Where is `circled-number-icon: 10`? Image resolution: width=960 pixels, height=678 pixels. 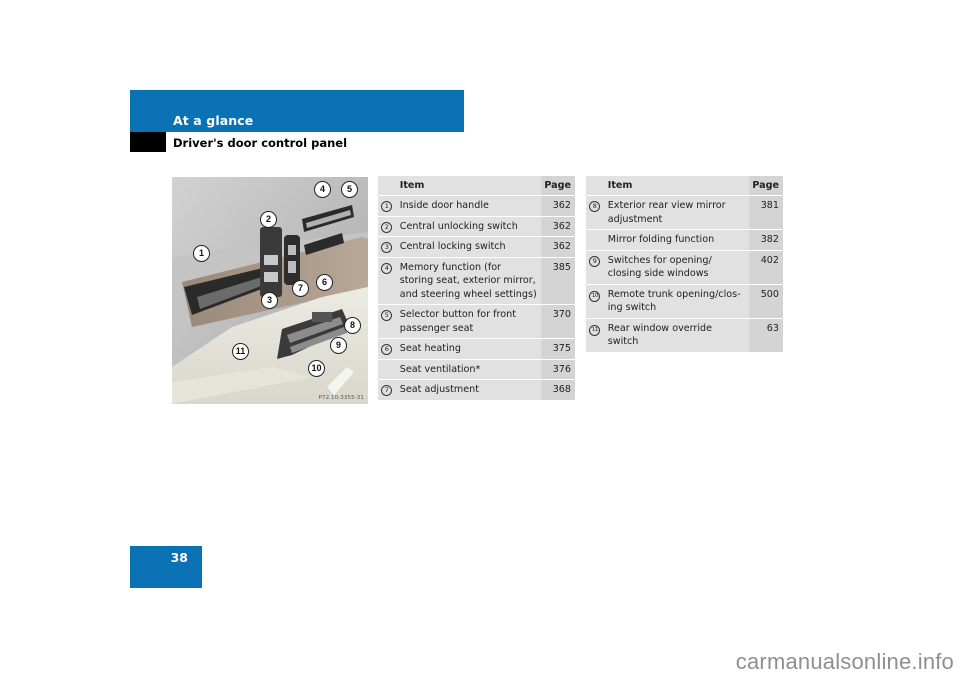
circled-number-icon: 10 is located at coordinates (595, 296).